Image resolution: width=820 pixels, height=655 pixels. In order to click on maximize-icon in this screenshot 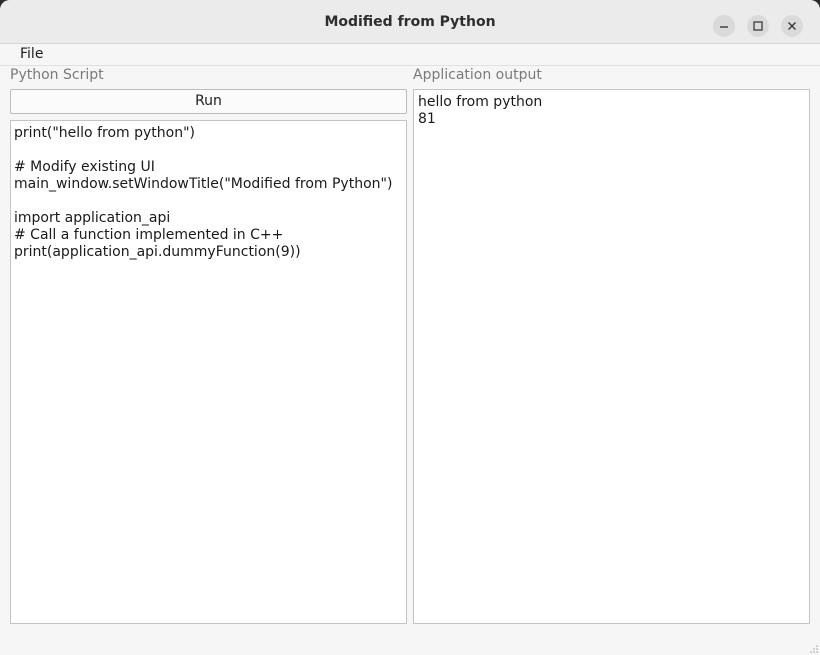, I will do `click(758, 26)`.